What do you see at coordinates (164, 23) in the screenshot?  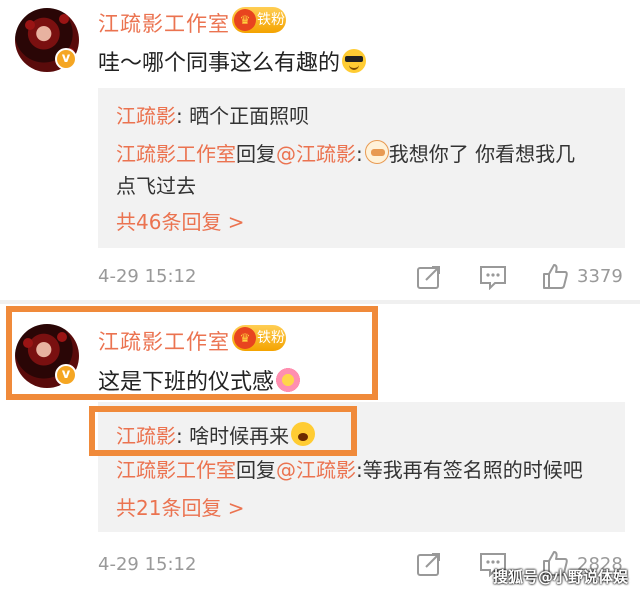 I see `author-name: 江疏影工作室` at bounding box center [164, 23].